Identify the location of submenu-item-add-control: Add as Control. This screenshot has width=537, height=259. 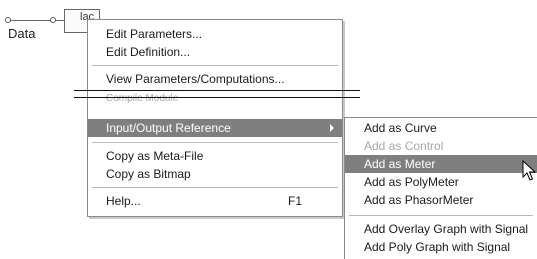
(441, 146).